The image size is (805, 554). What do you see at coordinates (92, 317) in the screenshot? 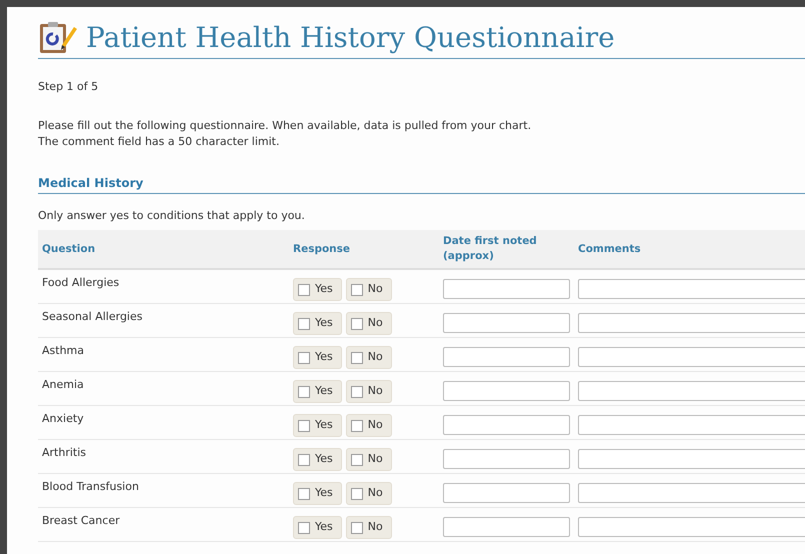
I see `question-label: Seasonal Allergies` at bounding box center [92, 317].